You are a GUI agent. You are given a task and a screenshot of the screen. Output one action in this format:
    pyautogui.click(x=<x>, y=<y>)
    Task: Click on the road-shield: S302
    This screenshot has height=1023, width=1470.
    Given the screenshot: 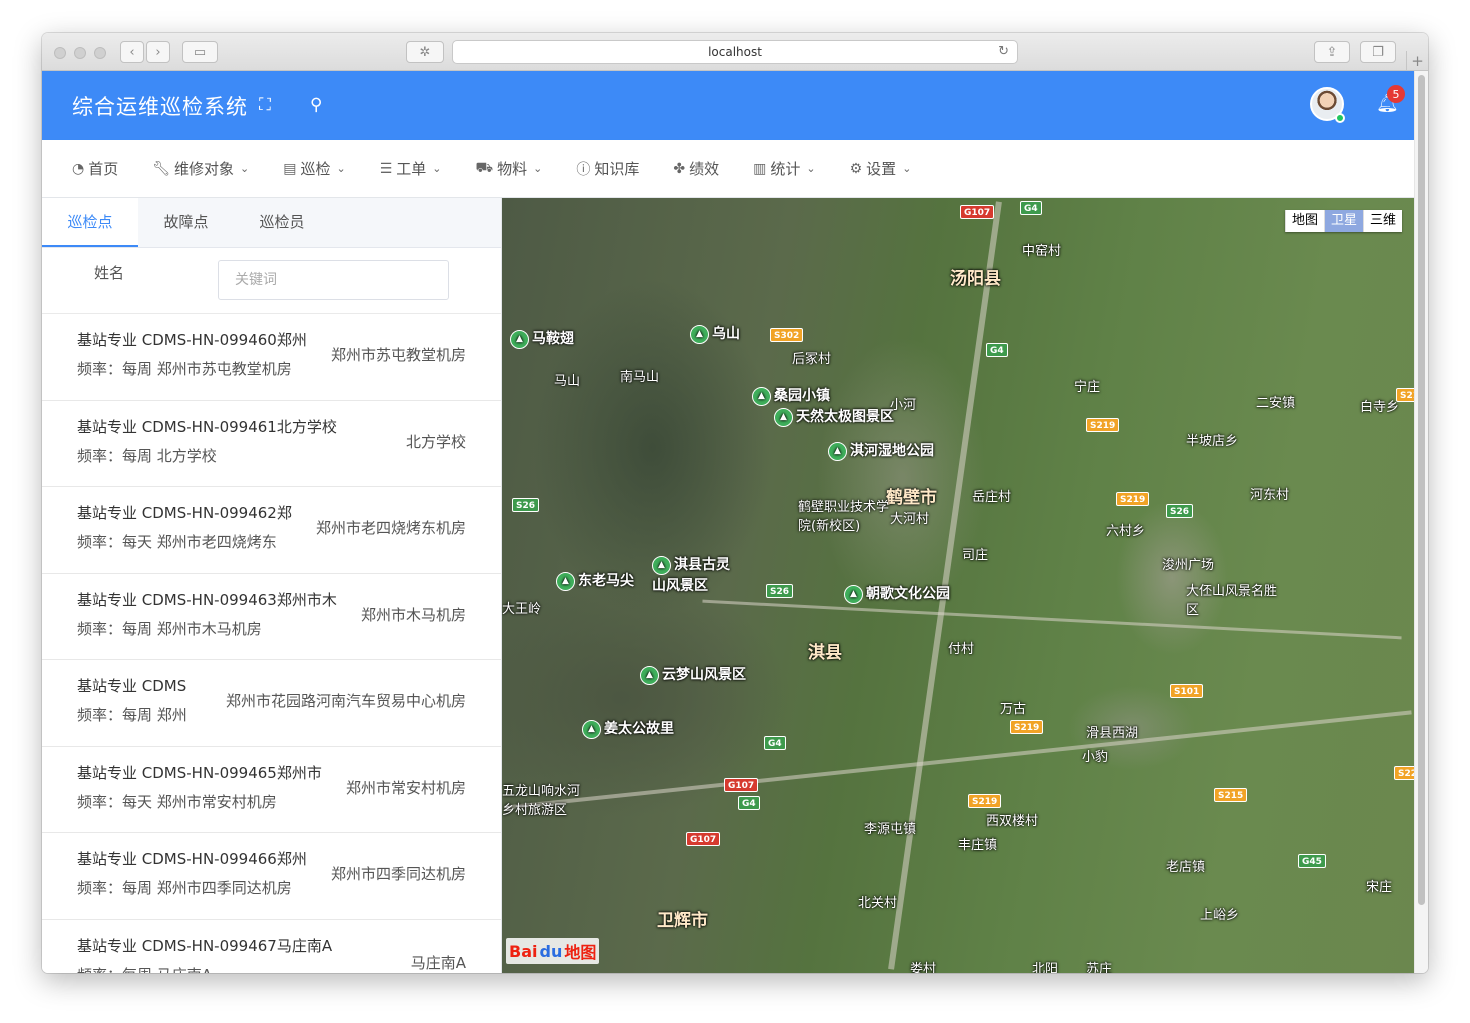 What is the action you would take?
    pyautogui.click(x=787, y=335)
    